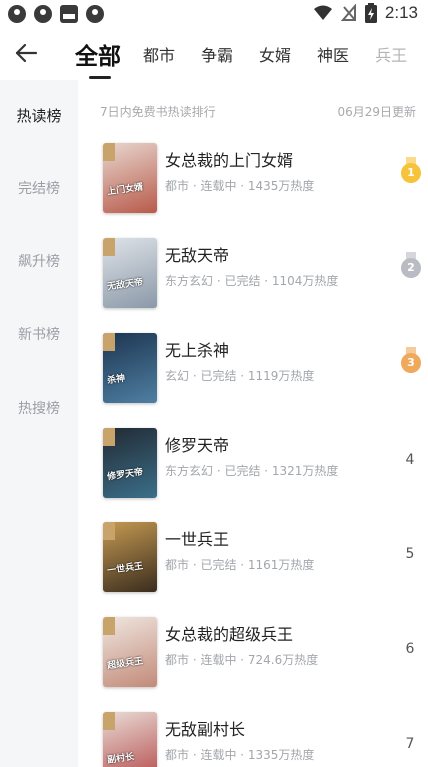 The height and width of the screenshot is (767, 428). What do you see at coordinates (240, 565) in the screenshot?
I see `book-meta: 都市 · 已完结 · 1161万热度` at bounding box center [240, 565].